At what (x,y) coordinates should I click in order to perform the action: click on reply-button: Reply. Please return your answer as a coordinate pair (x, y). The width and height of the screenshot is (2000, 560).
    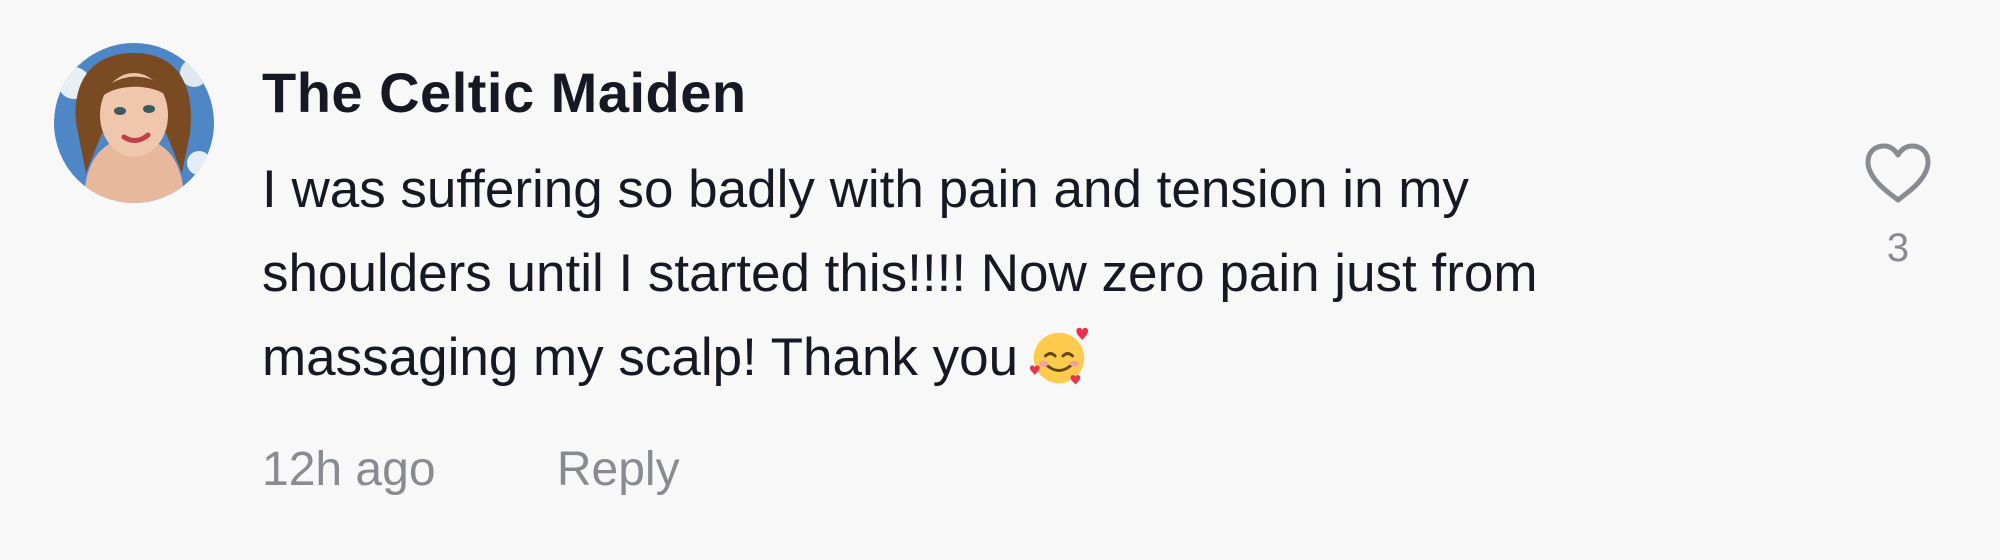
    Looking at the image, I should click on (618, 469).